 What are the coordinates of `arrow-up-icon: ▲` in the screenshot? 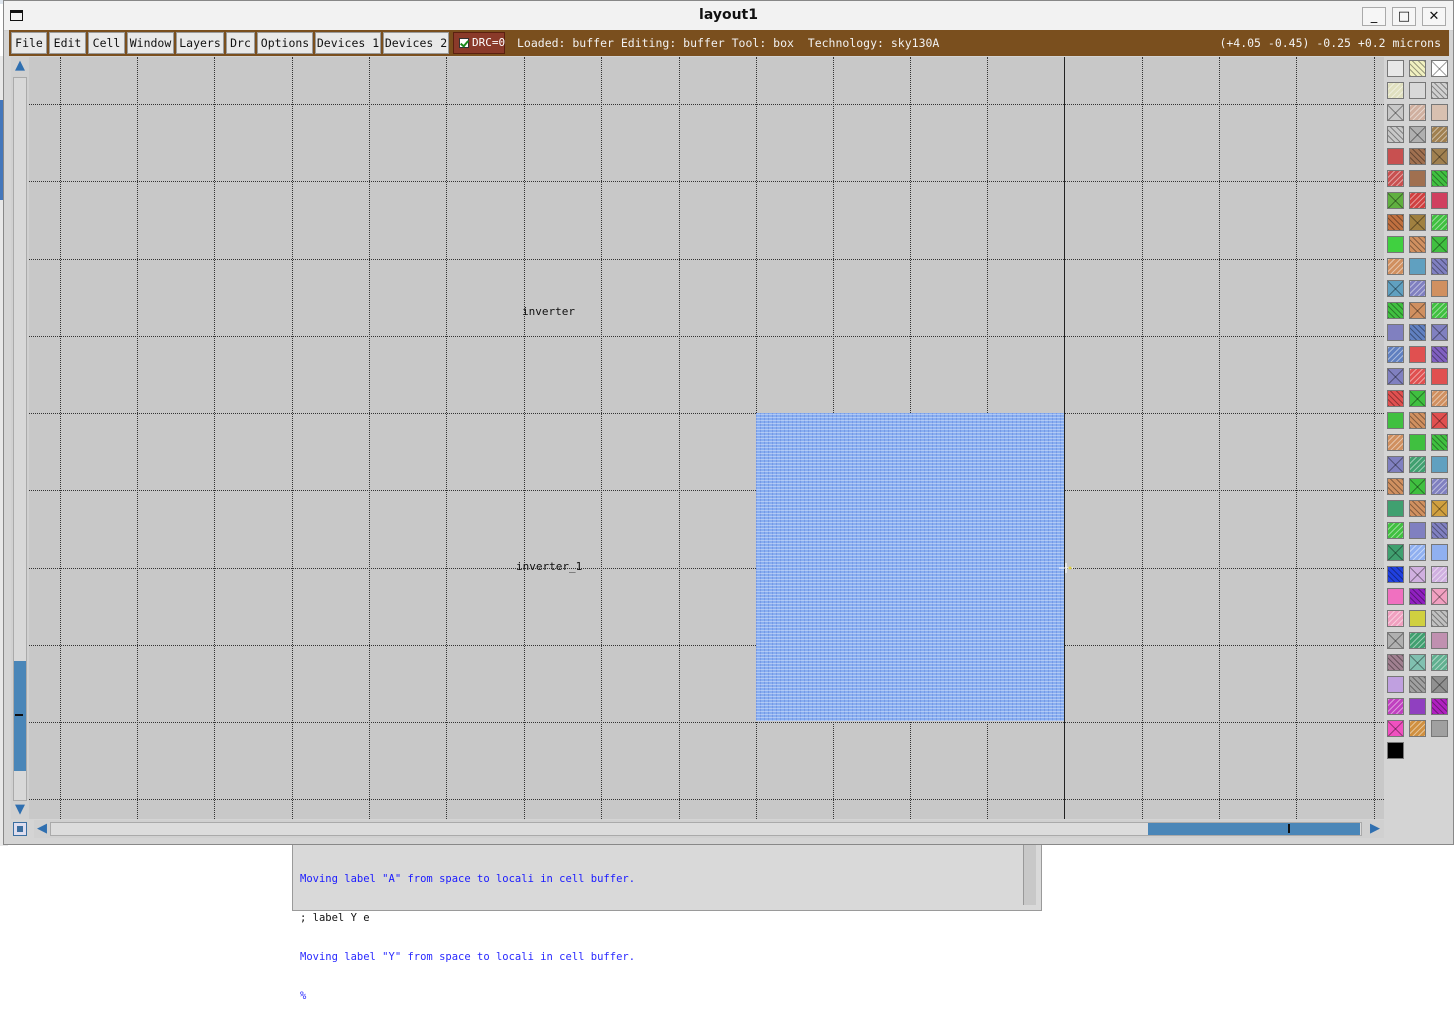 It's located at (20, 66).